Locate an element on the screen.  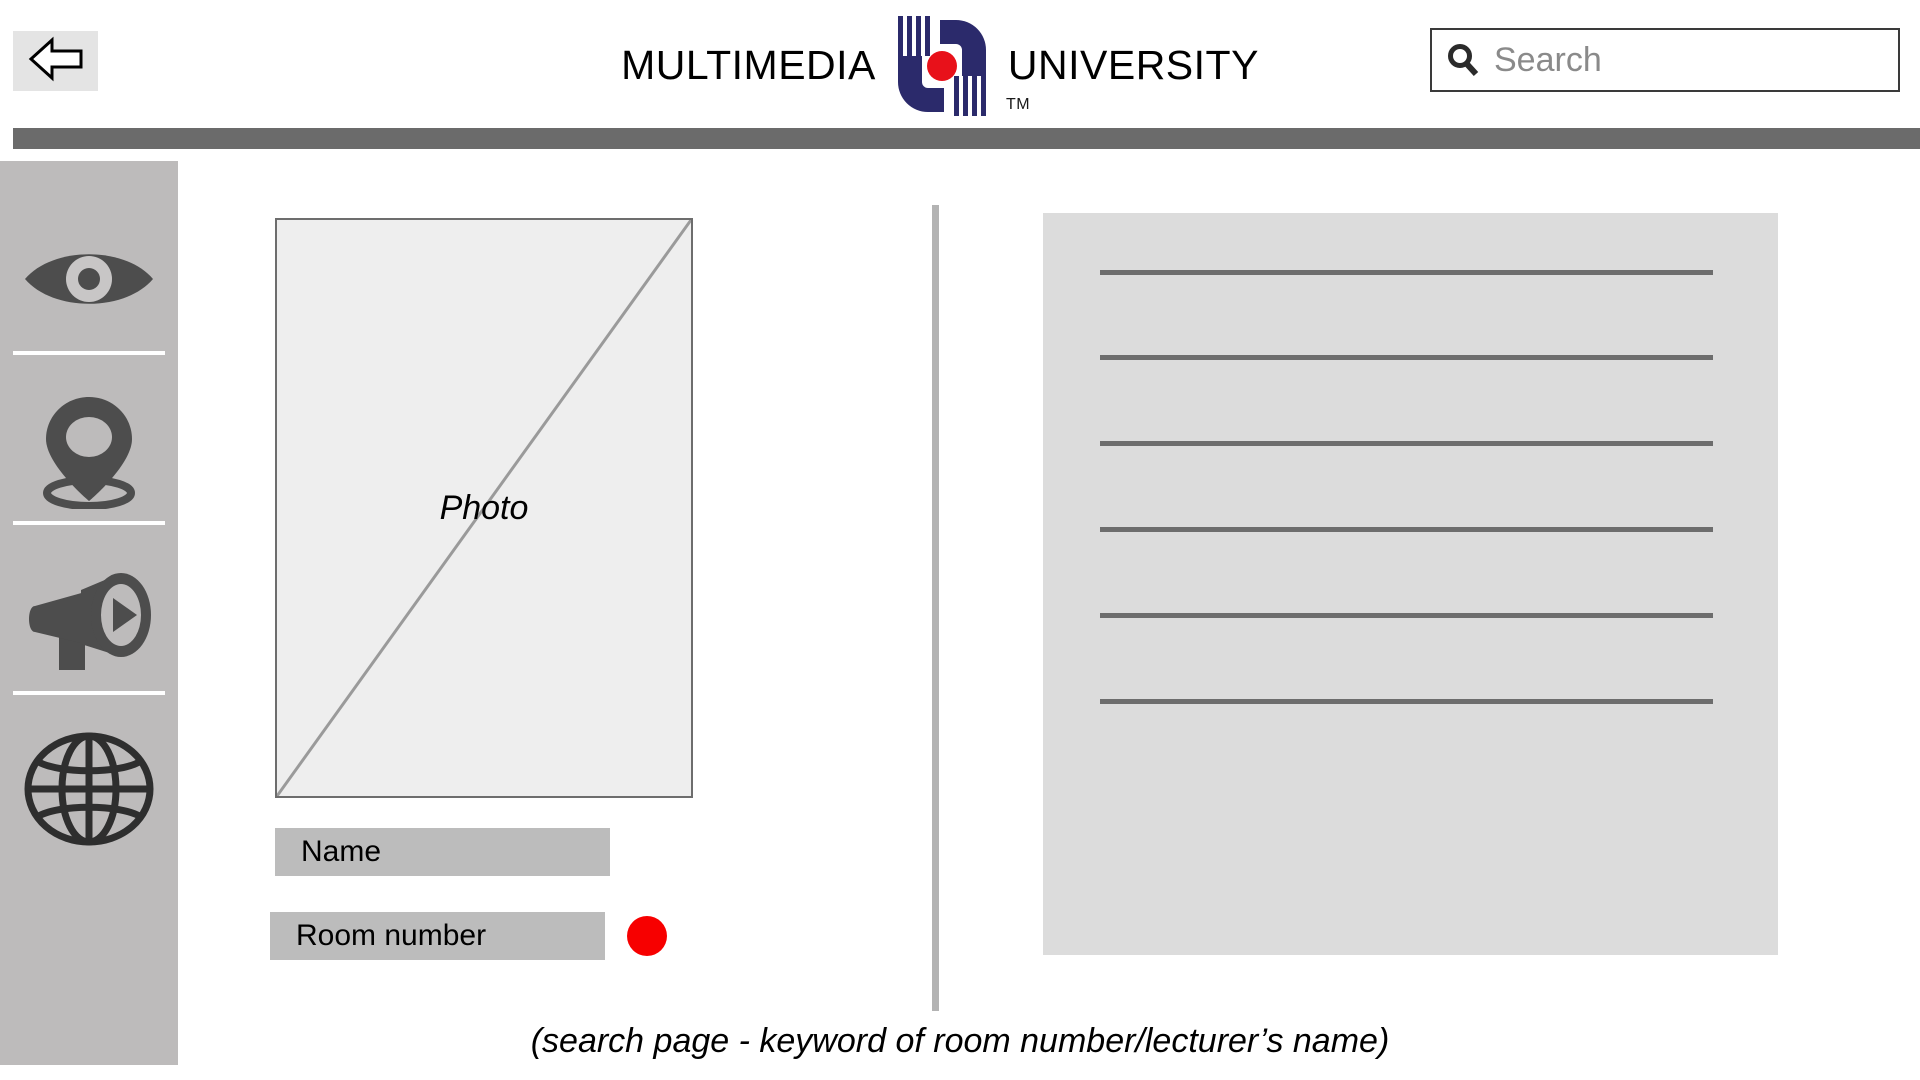
sidebar-item-web is located at coordinates (89, 791).